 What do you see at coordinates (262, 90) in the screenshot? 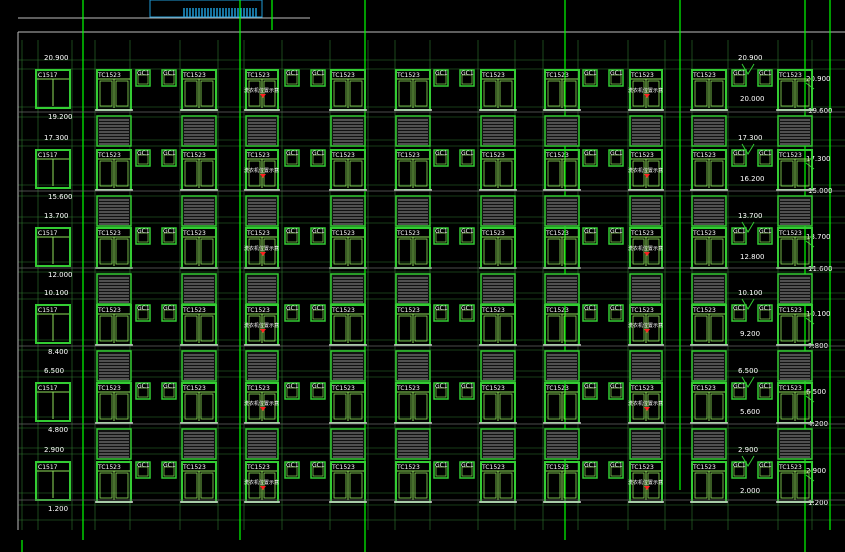
I see `window-tc1523-balcony: TC1523 洗衣机位置示意` at bounding box center [262, 90].